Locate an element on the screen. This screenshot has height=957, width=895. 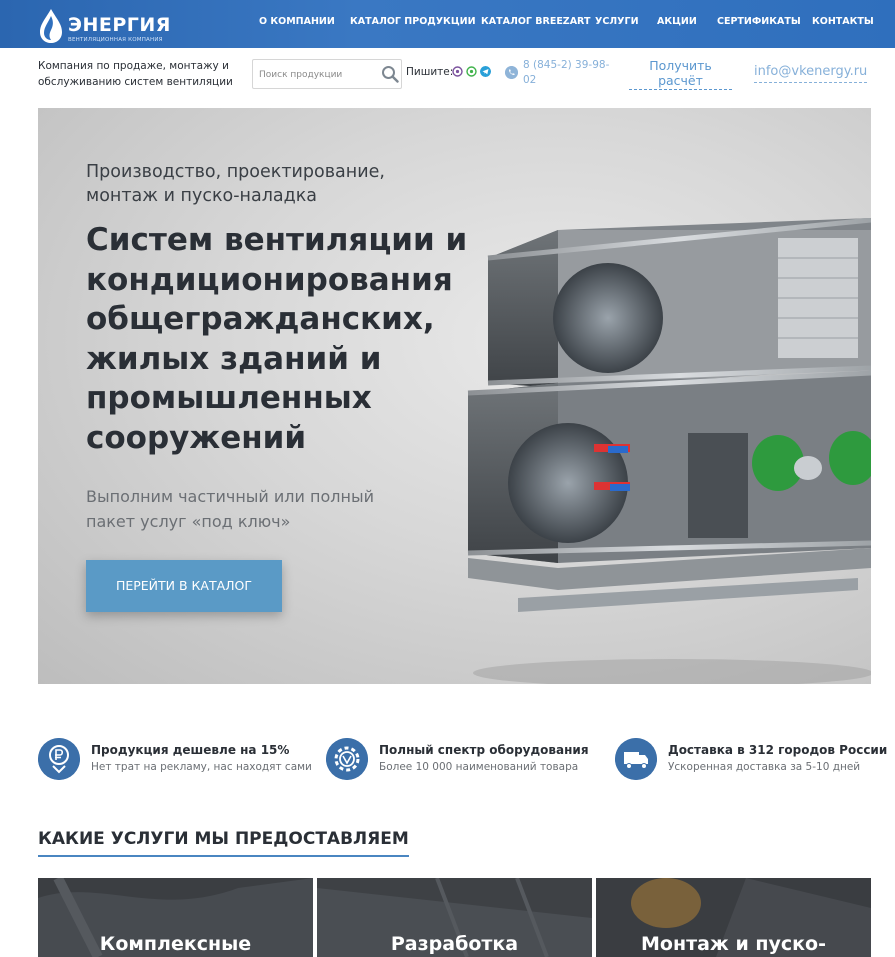
get-quote-link: Получить расчёт is located at coordinates (680, 74).